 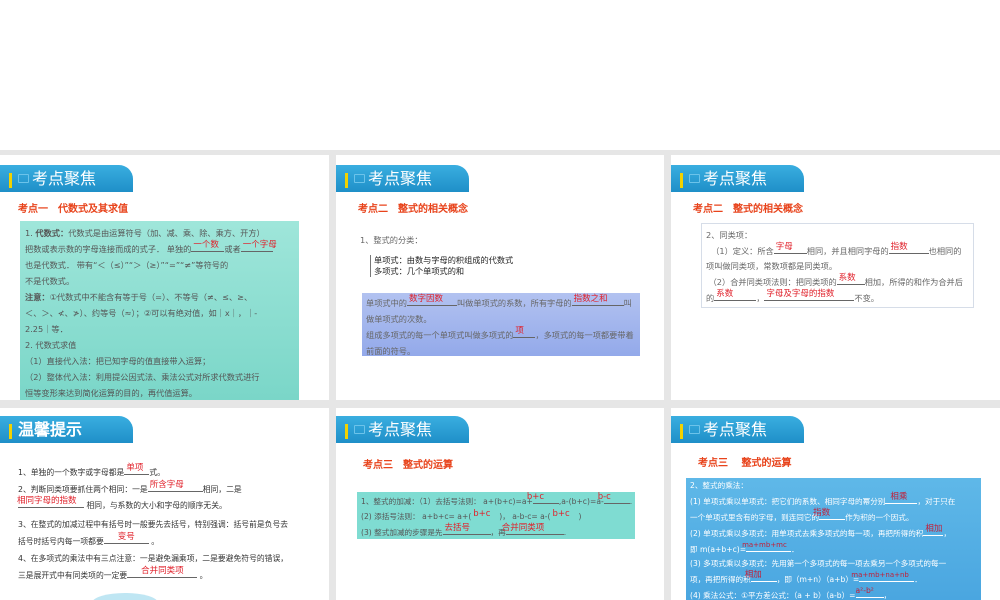 I want to click on fill-in-blank: 所含字母, so click(x=175, y=485).